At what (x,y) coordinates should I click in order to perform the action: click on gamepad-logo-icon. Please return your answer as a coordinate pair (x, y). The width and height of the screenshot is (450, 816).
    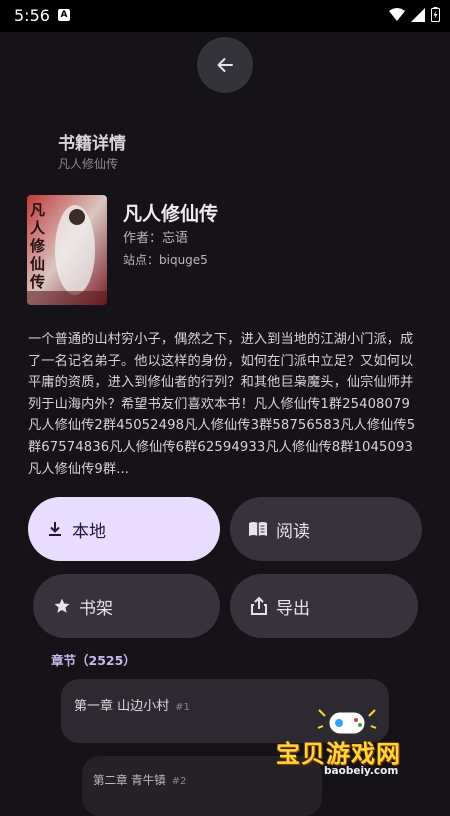
    Looking at the image, I should click on (347, 722).